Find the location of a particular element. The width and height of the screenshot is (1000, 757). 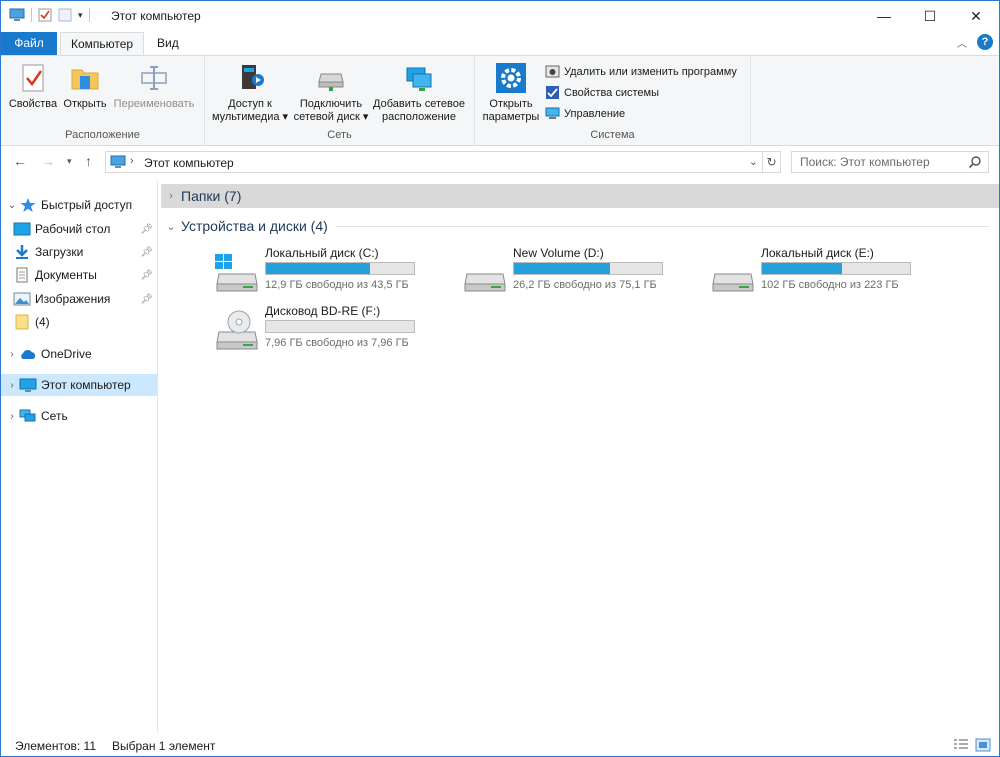

devices-header-label: Устройства и диски (4) is located at coordinates (254, 226).